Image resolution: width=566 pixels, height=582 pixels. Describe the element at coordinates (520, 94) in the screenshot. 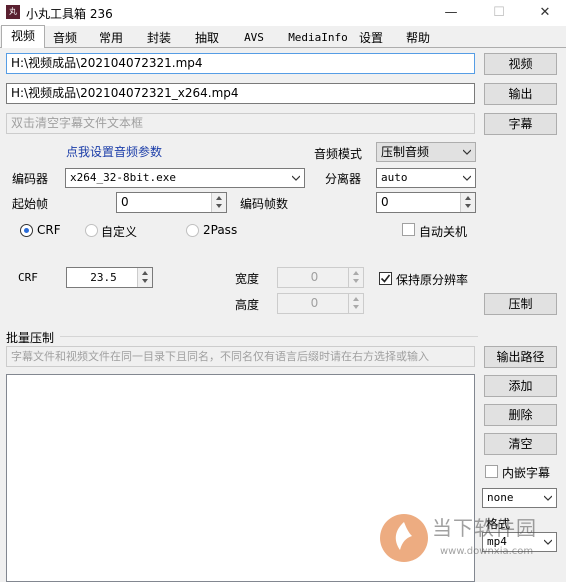

I see `output-button: 输出` at that location.